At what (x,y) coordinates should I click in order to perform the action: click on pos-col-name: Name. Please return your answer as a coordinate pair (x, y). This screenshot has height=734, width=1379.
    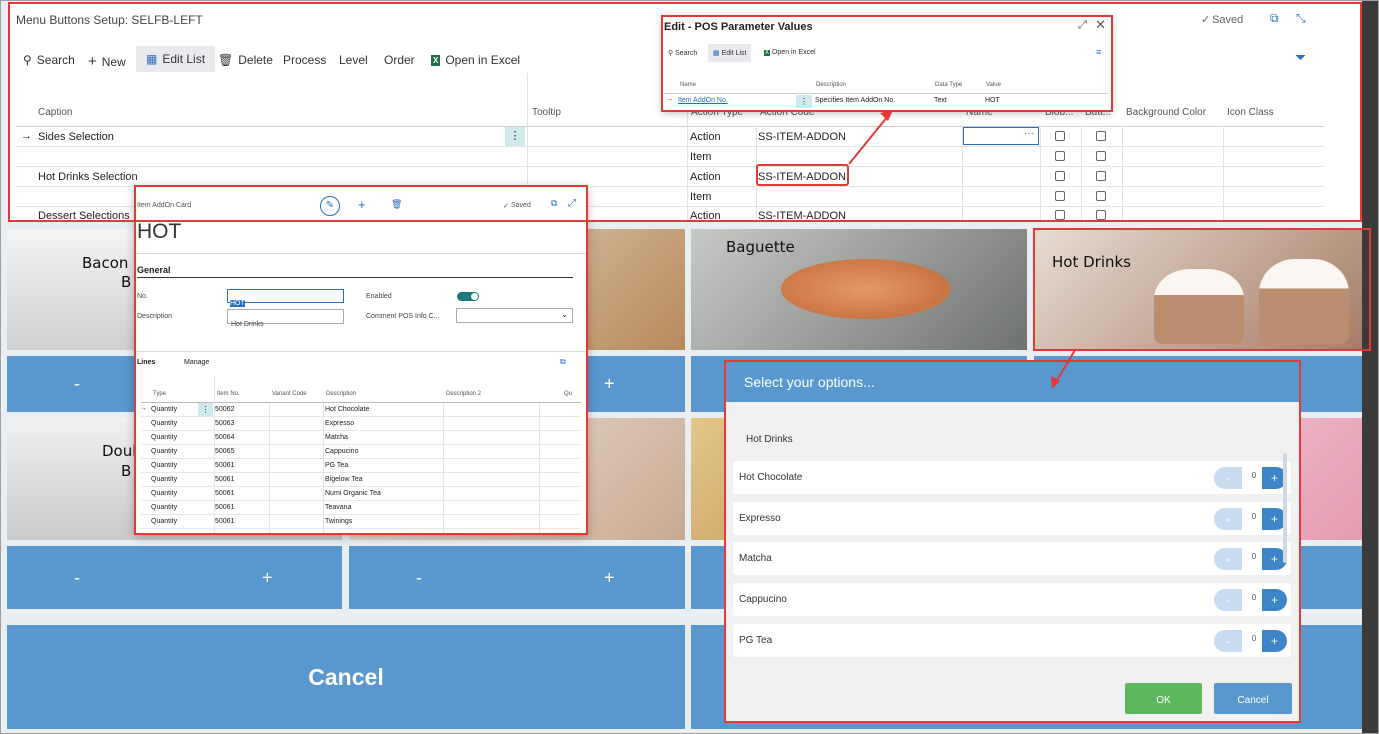
    Looking at the image, I should click on (688, 85).